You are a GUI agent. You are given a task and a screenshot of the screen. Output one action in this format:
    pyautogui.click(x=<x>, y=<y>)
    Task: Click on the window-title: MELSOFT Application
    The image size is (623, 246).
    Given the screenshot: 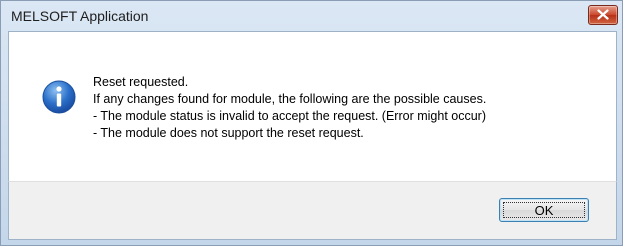 What is the action you would take?
    pyautogui.click(x=80, y=16)
    